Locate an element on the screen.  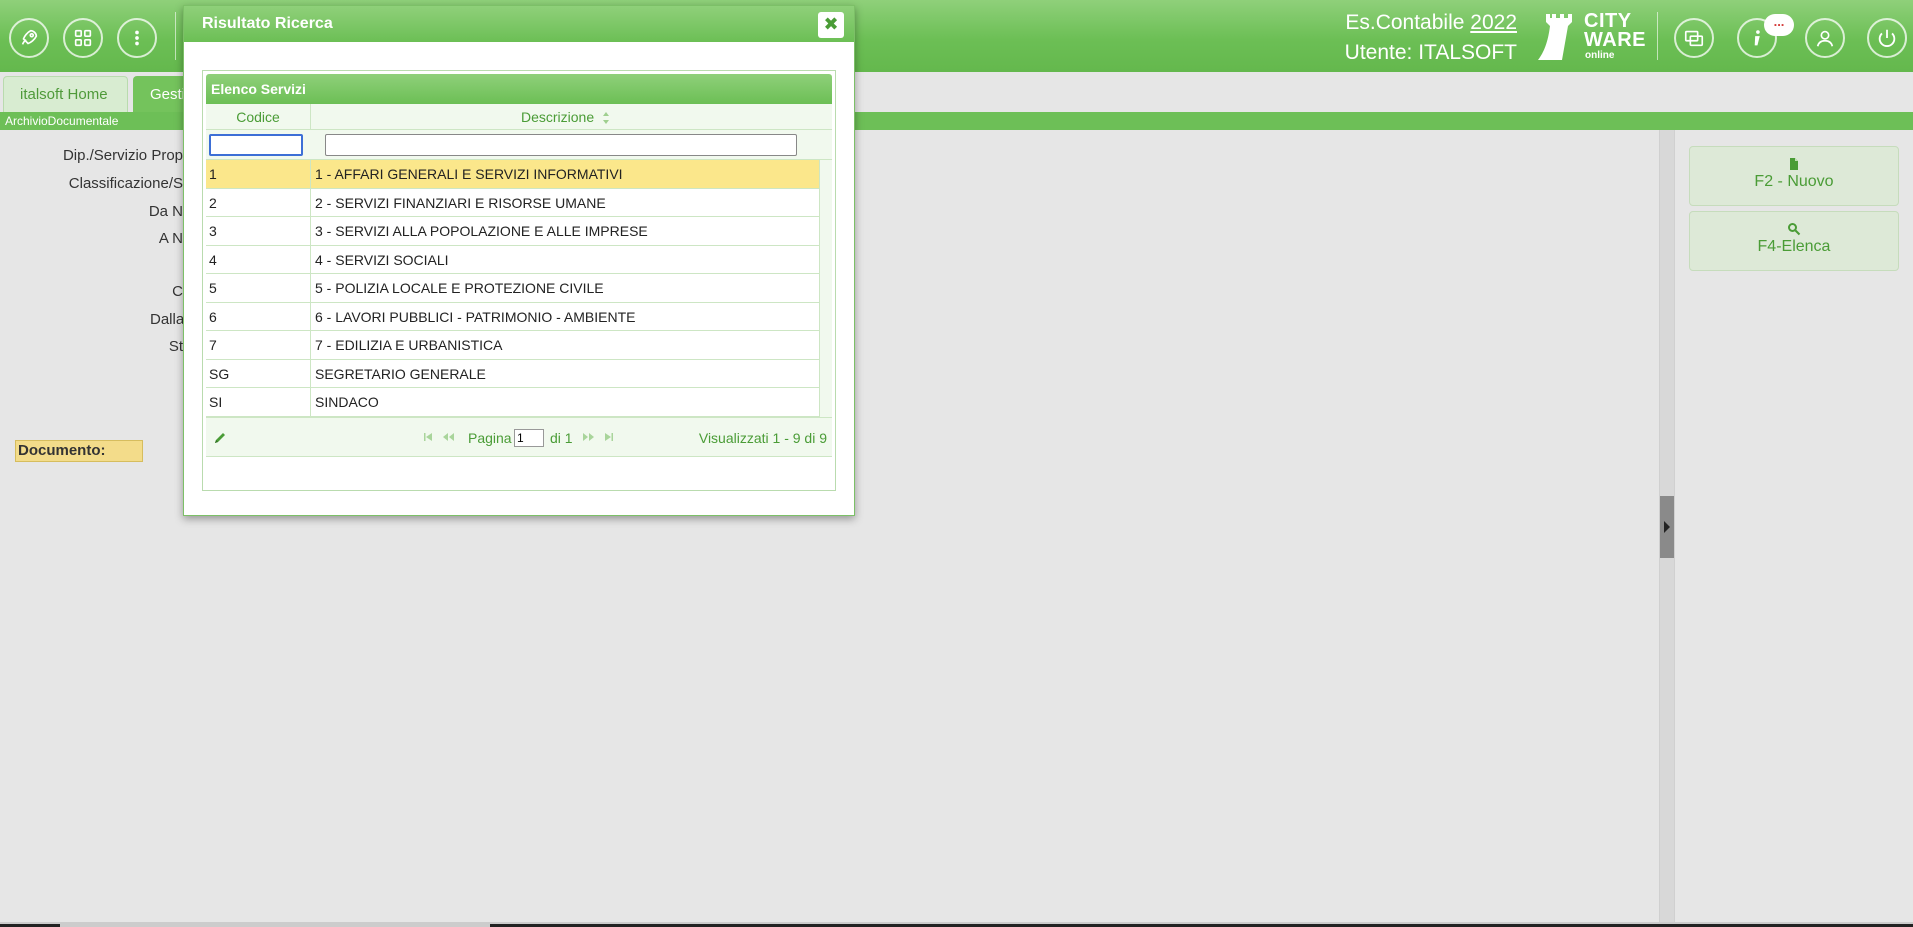
table-row: SI SINDACO is located at coordinates (512, 402).